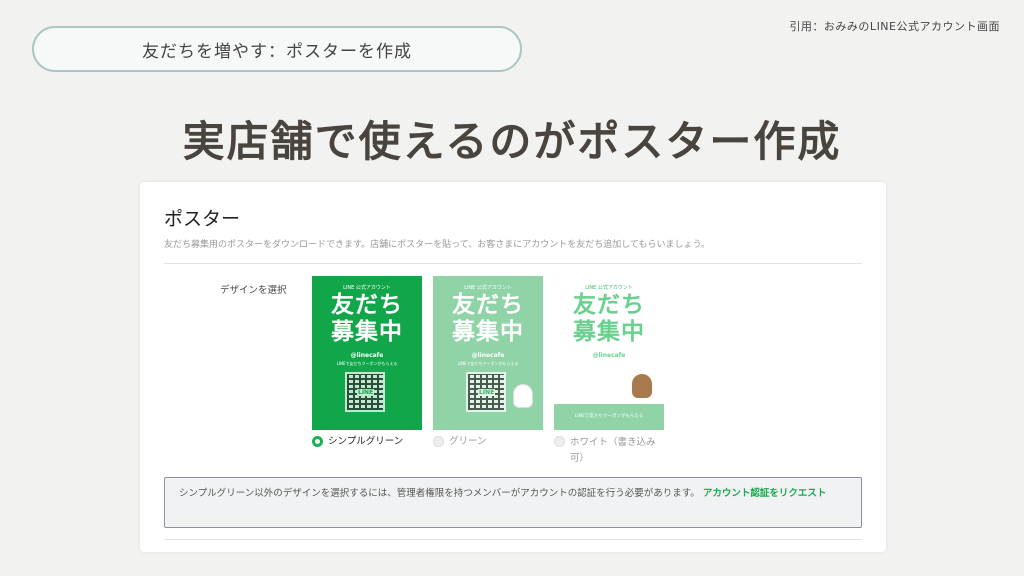  I want to click on design-option-white: ホワイト（書き込み可）, so click(610, 451).